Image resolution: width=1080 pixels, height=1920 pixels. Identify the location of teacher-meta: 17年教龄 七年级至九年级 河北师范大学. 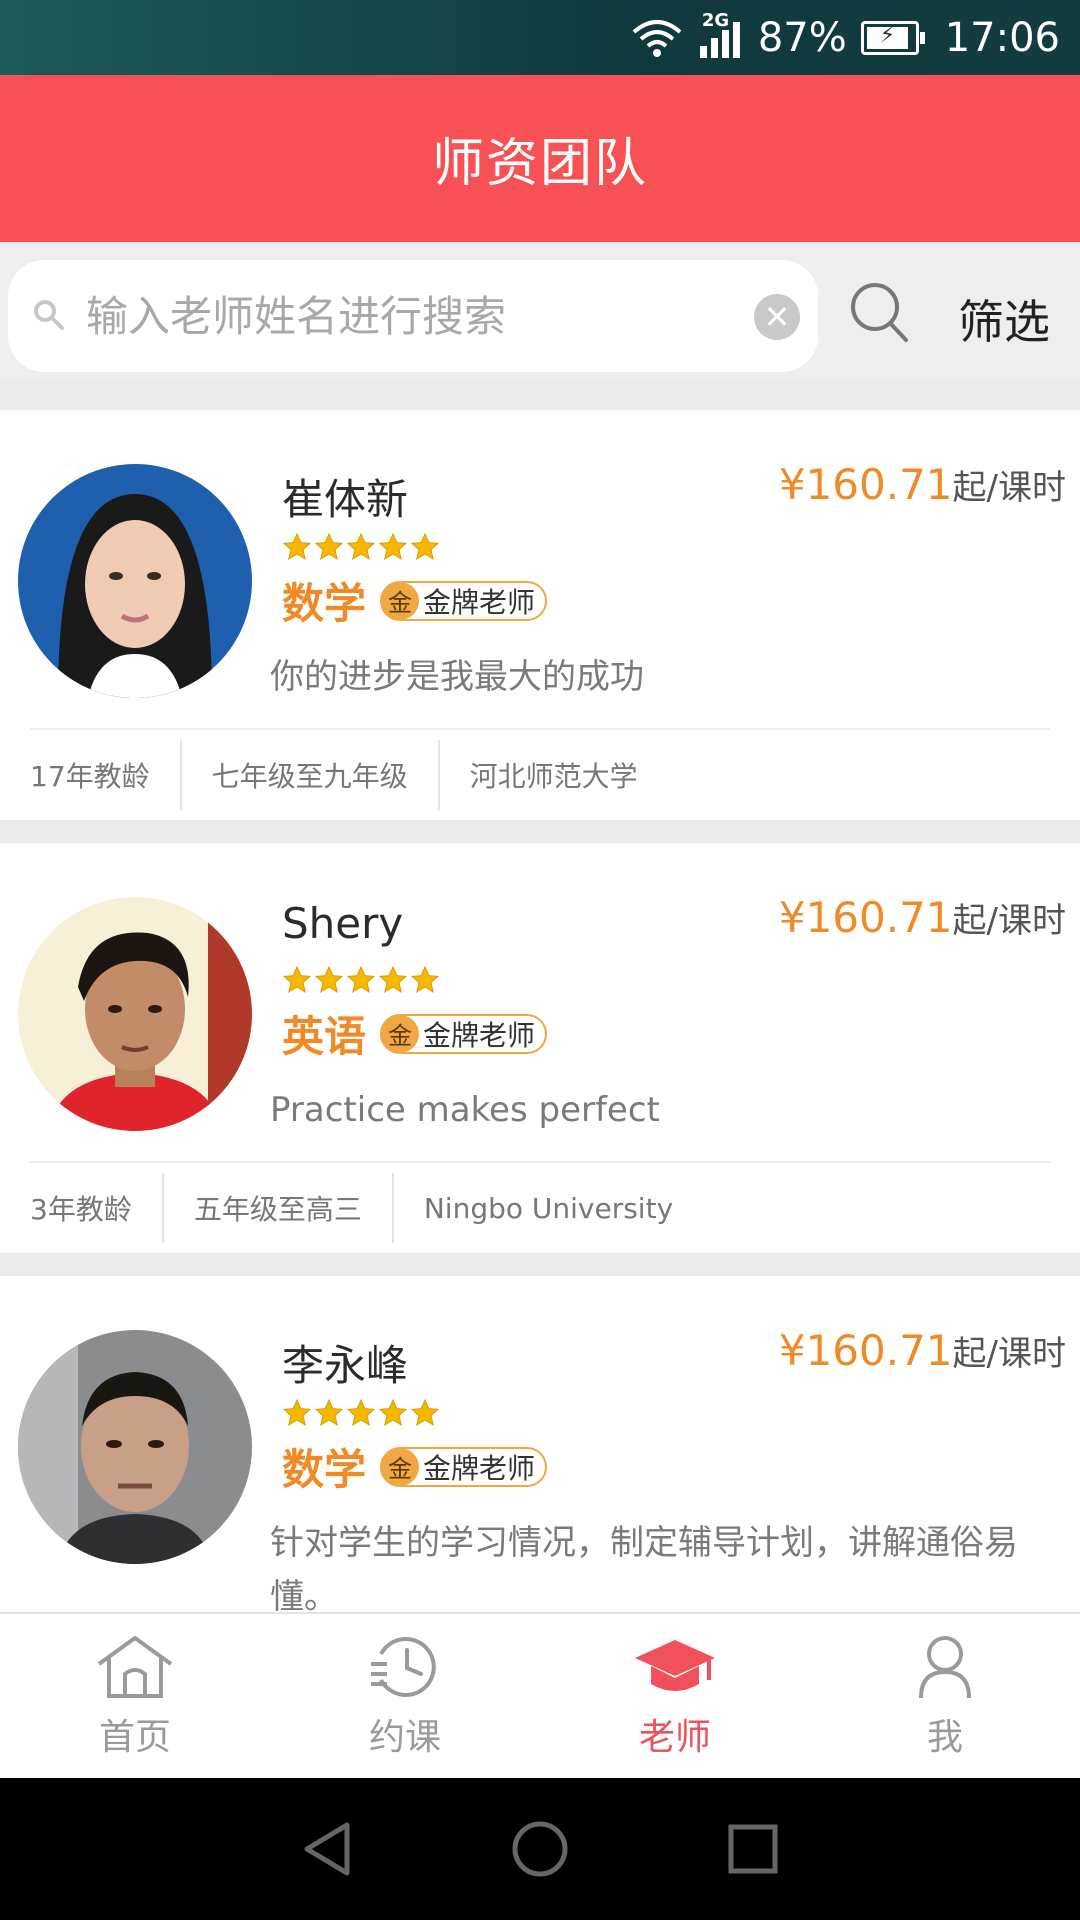
(334, 775).